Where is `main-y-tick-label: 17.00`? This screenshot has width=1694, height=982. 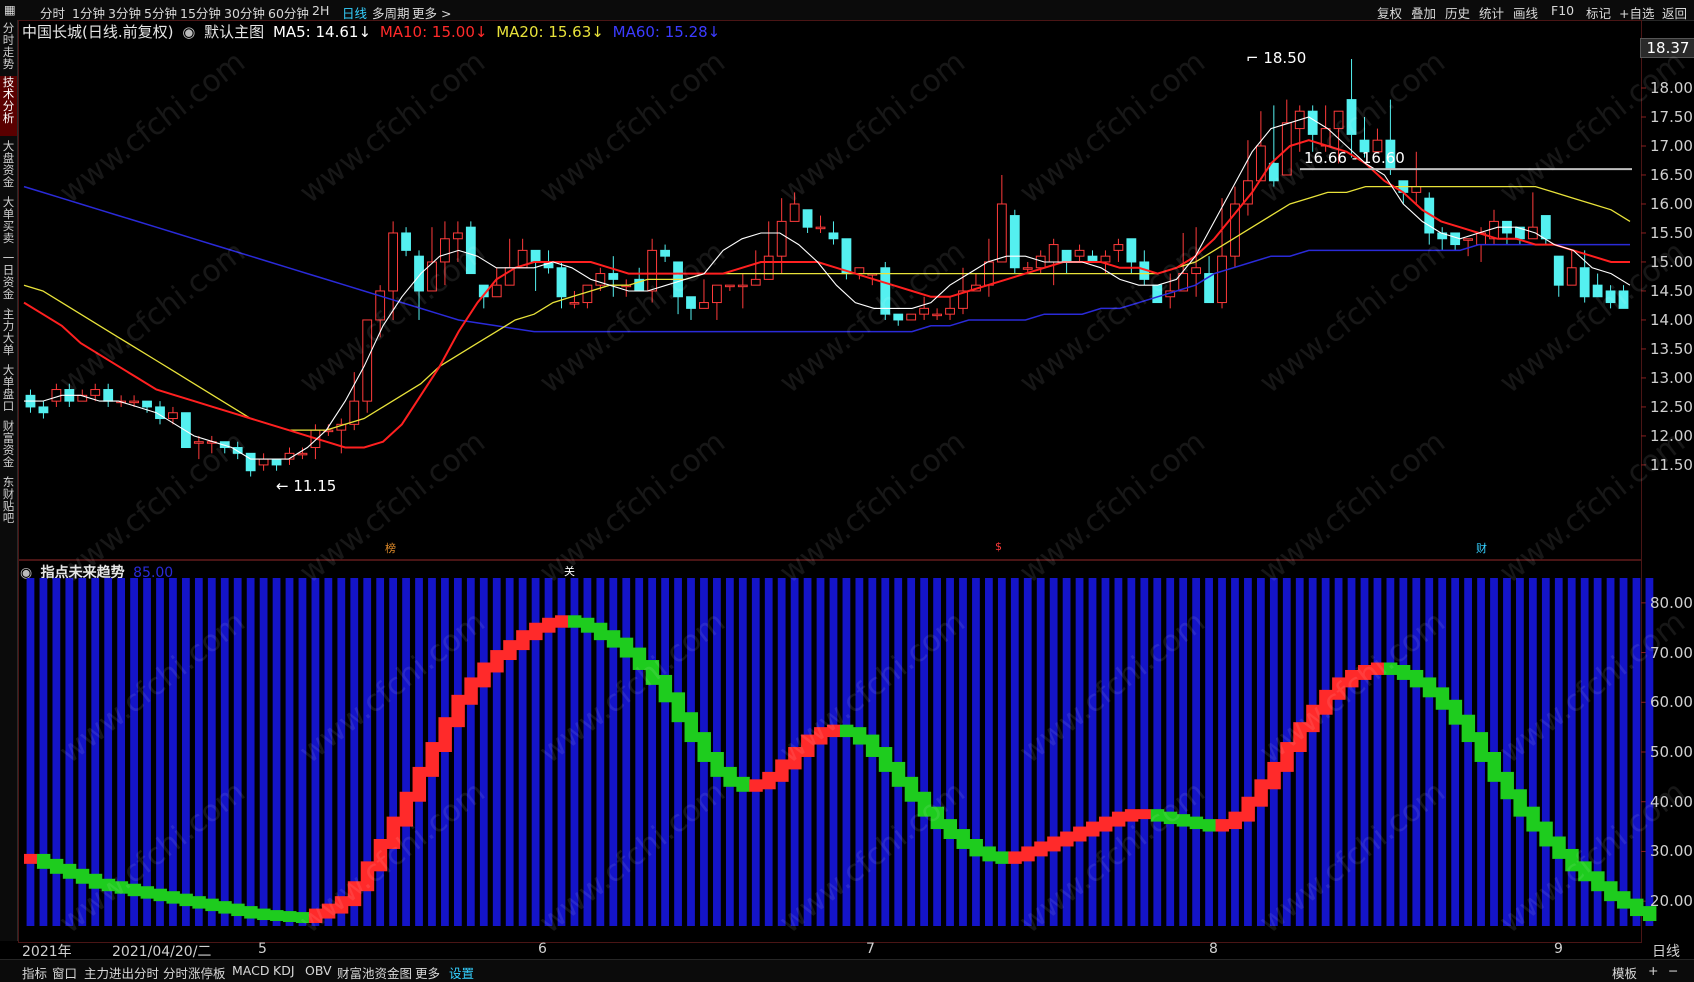 main-y-tick-label: 17.00 is located at coordinates (1671, 145).